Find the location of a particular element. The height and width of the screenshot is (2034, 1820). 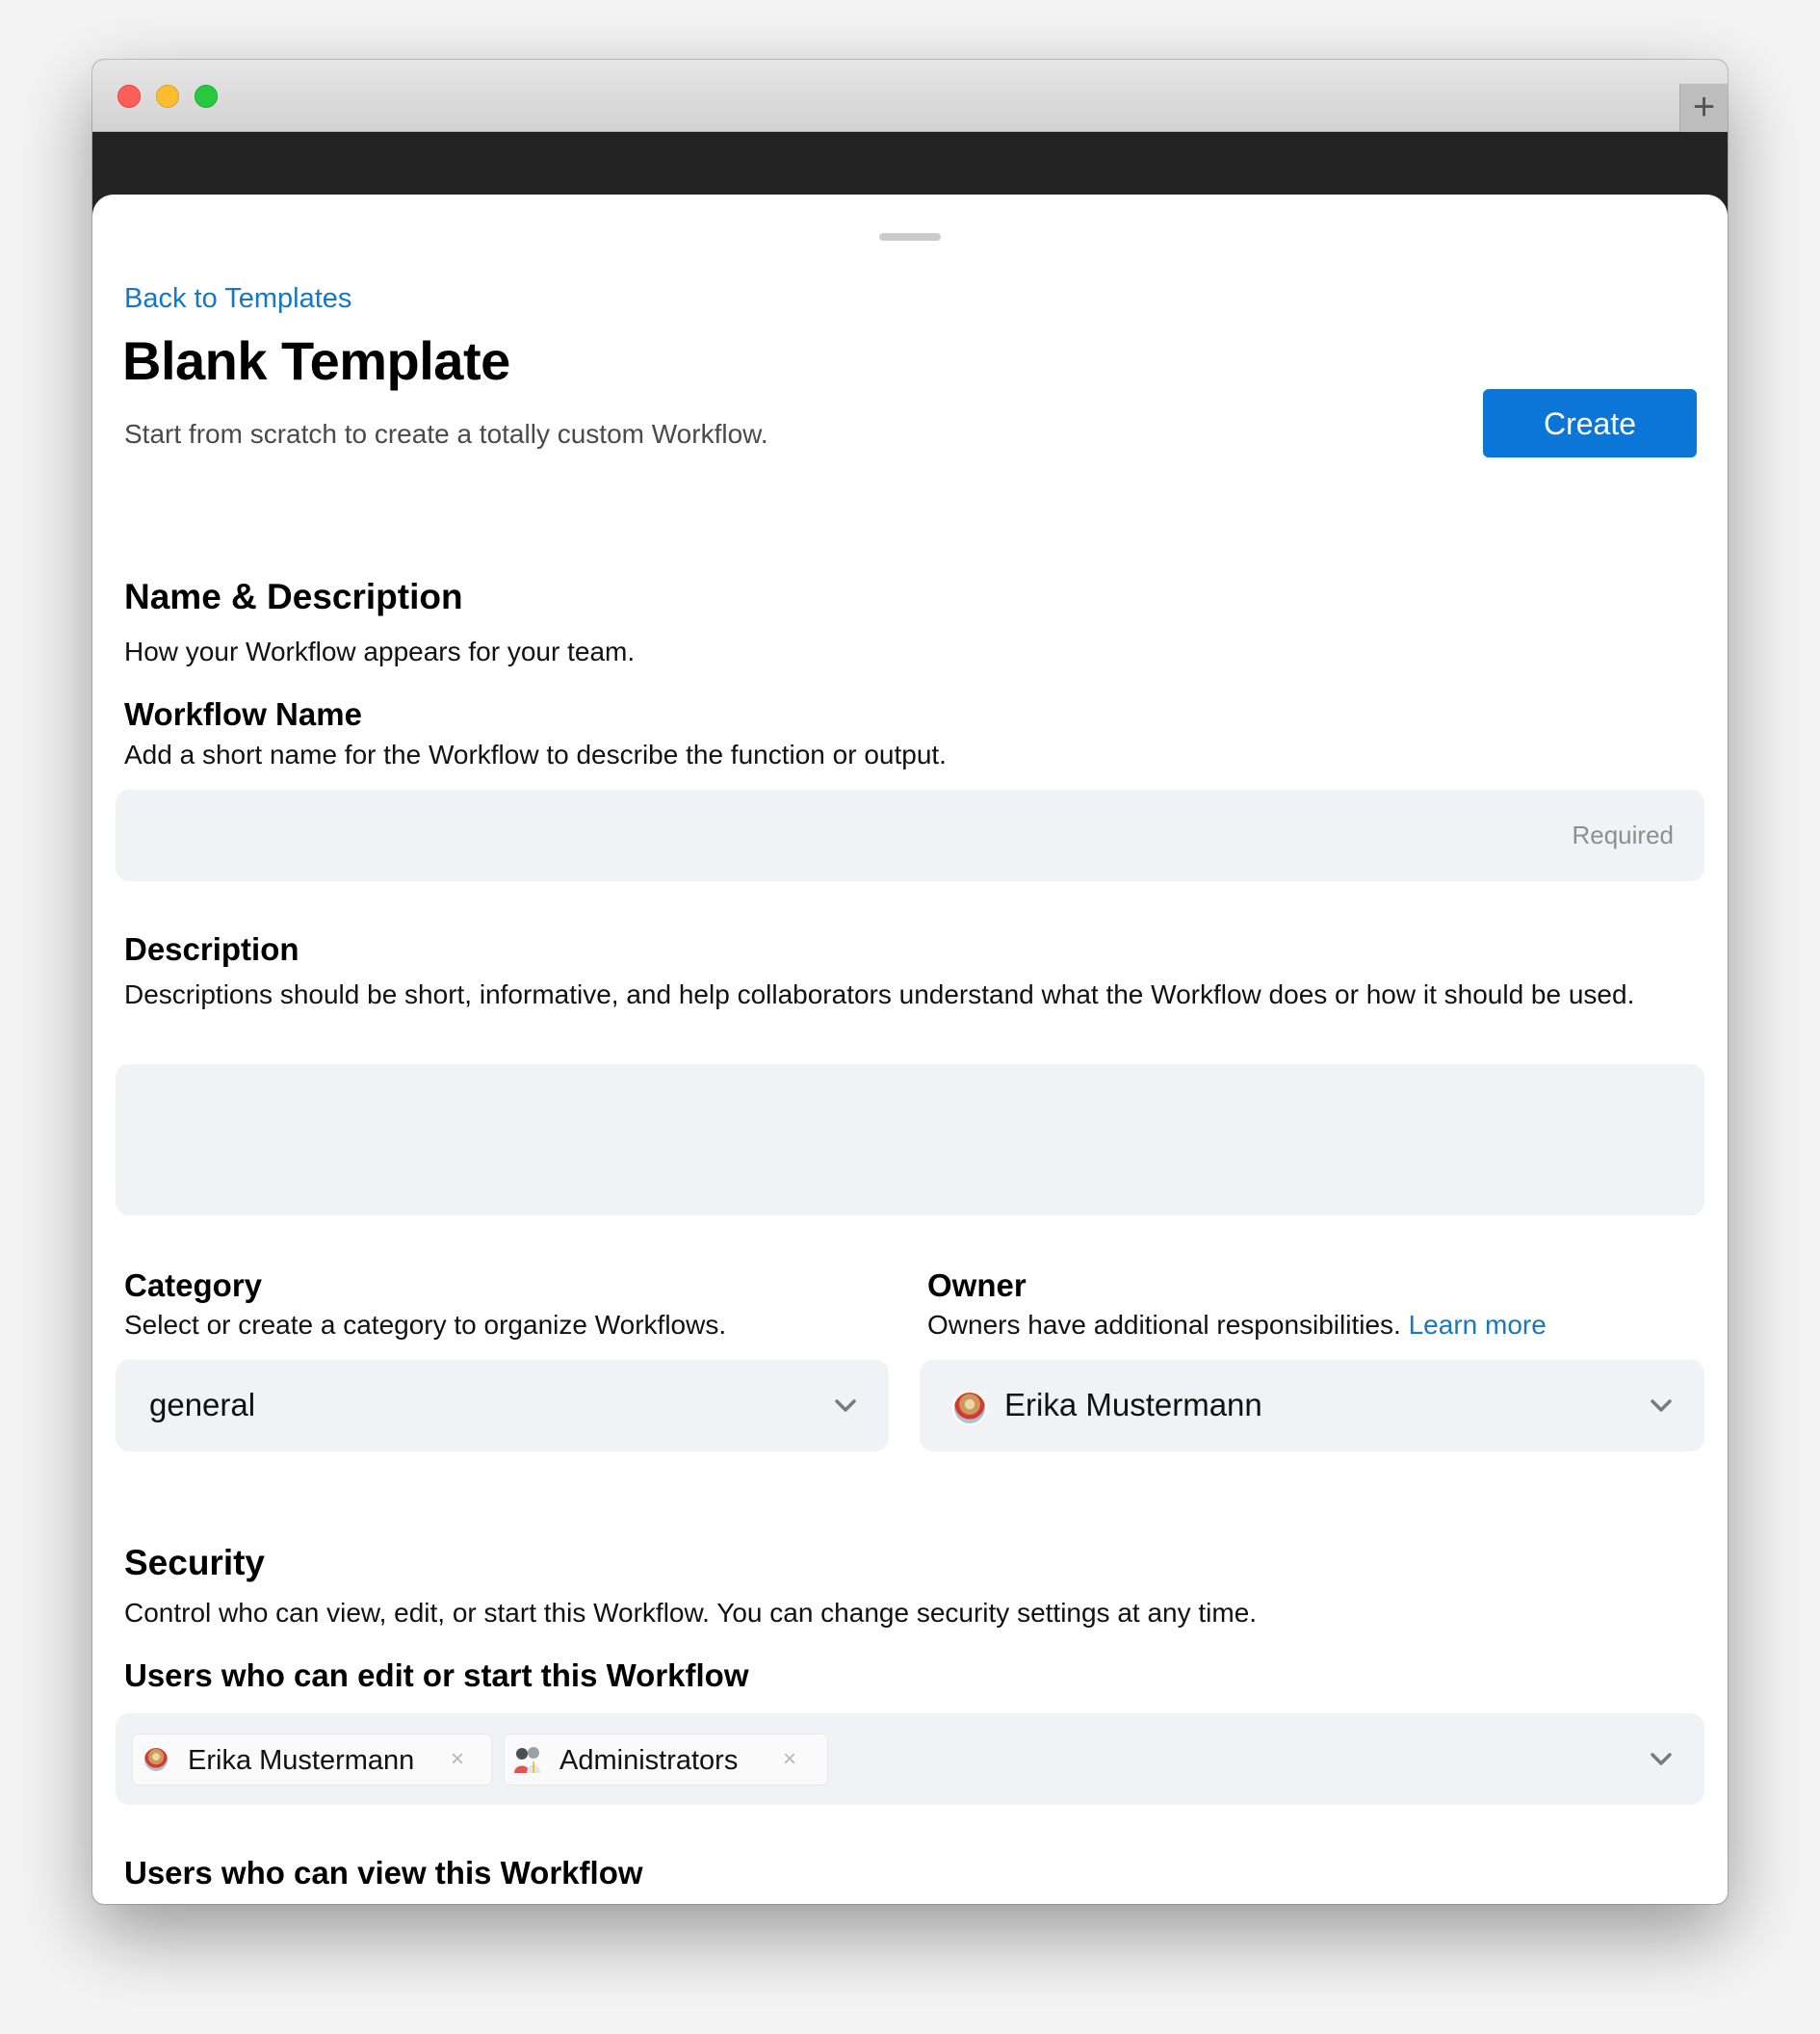

category-selected-value: general is located at coordinates (202, 1404).